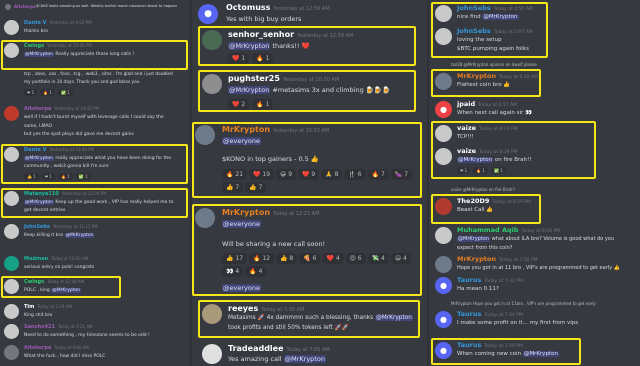 This screenshot has width=640, height=366. What do you see at coordinates (262, 174) in the screenshot?
I see `reaction: ❤️ 19` at bounding box center [262, 174].